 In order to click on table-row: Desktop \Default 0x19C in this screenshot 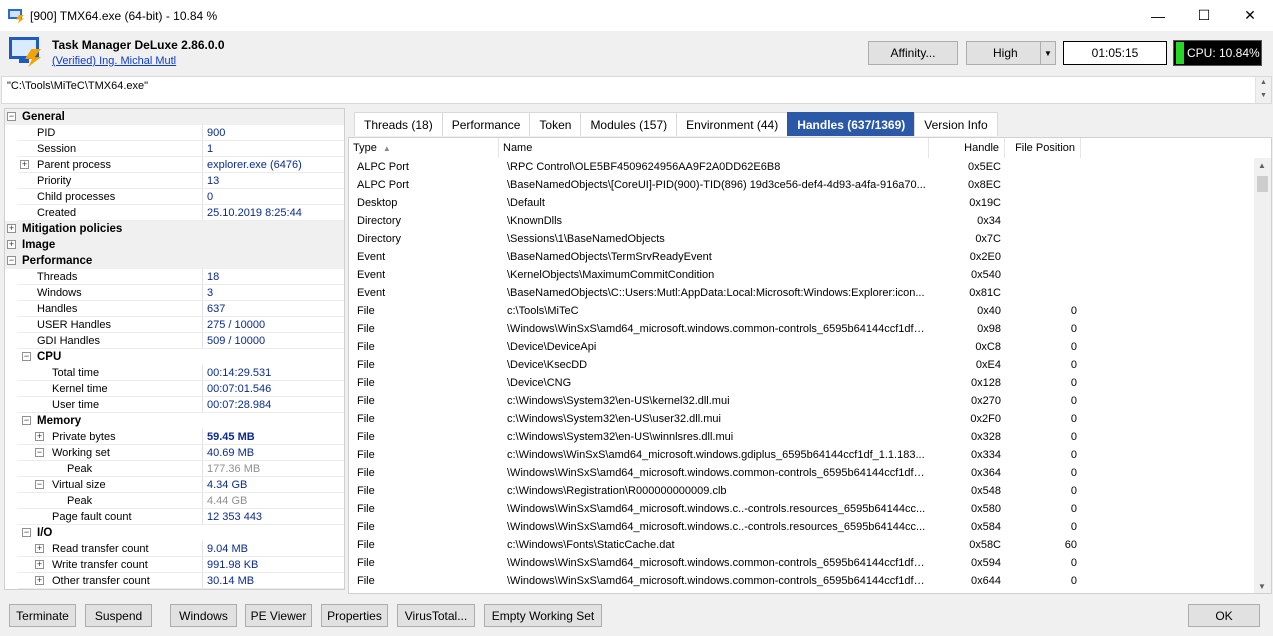, I will do `click(802, 203)`.